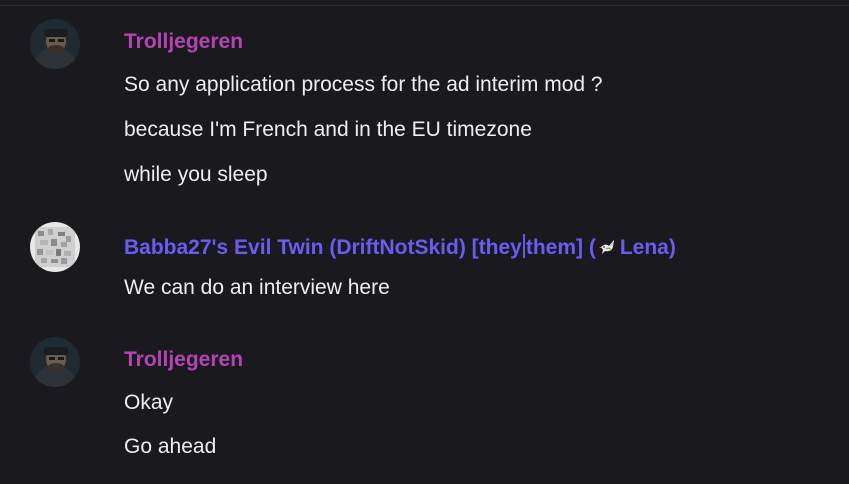  What do you see at coordinates (560, 247) in the screenshot?
I see `username-part: them] (` at bounding box center [560, 247].